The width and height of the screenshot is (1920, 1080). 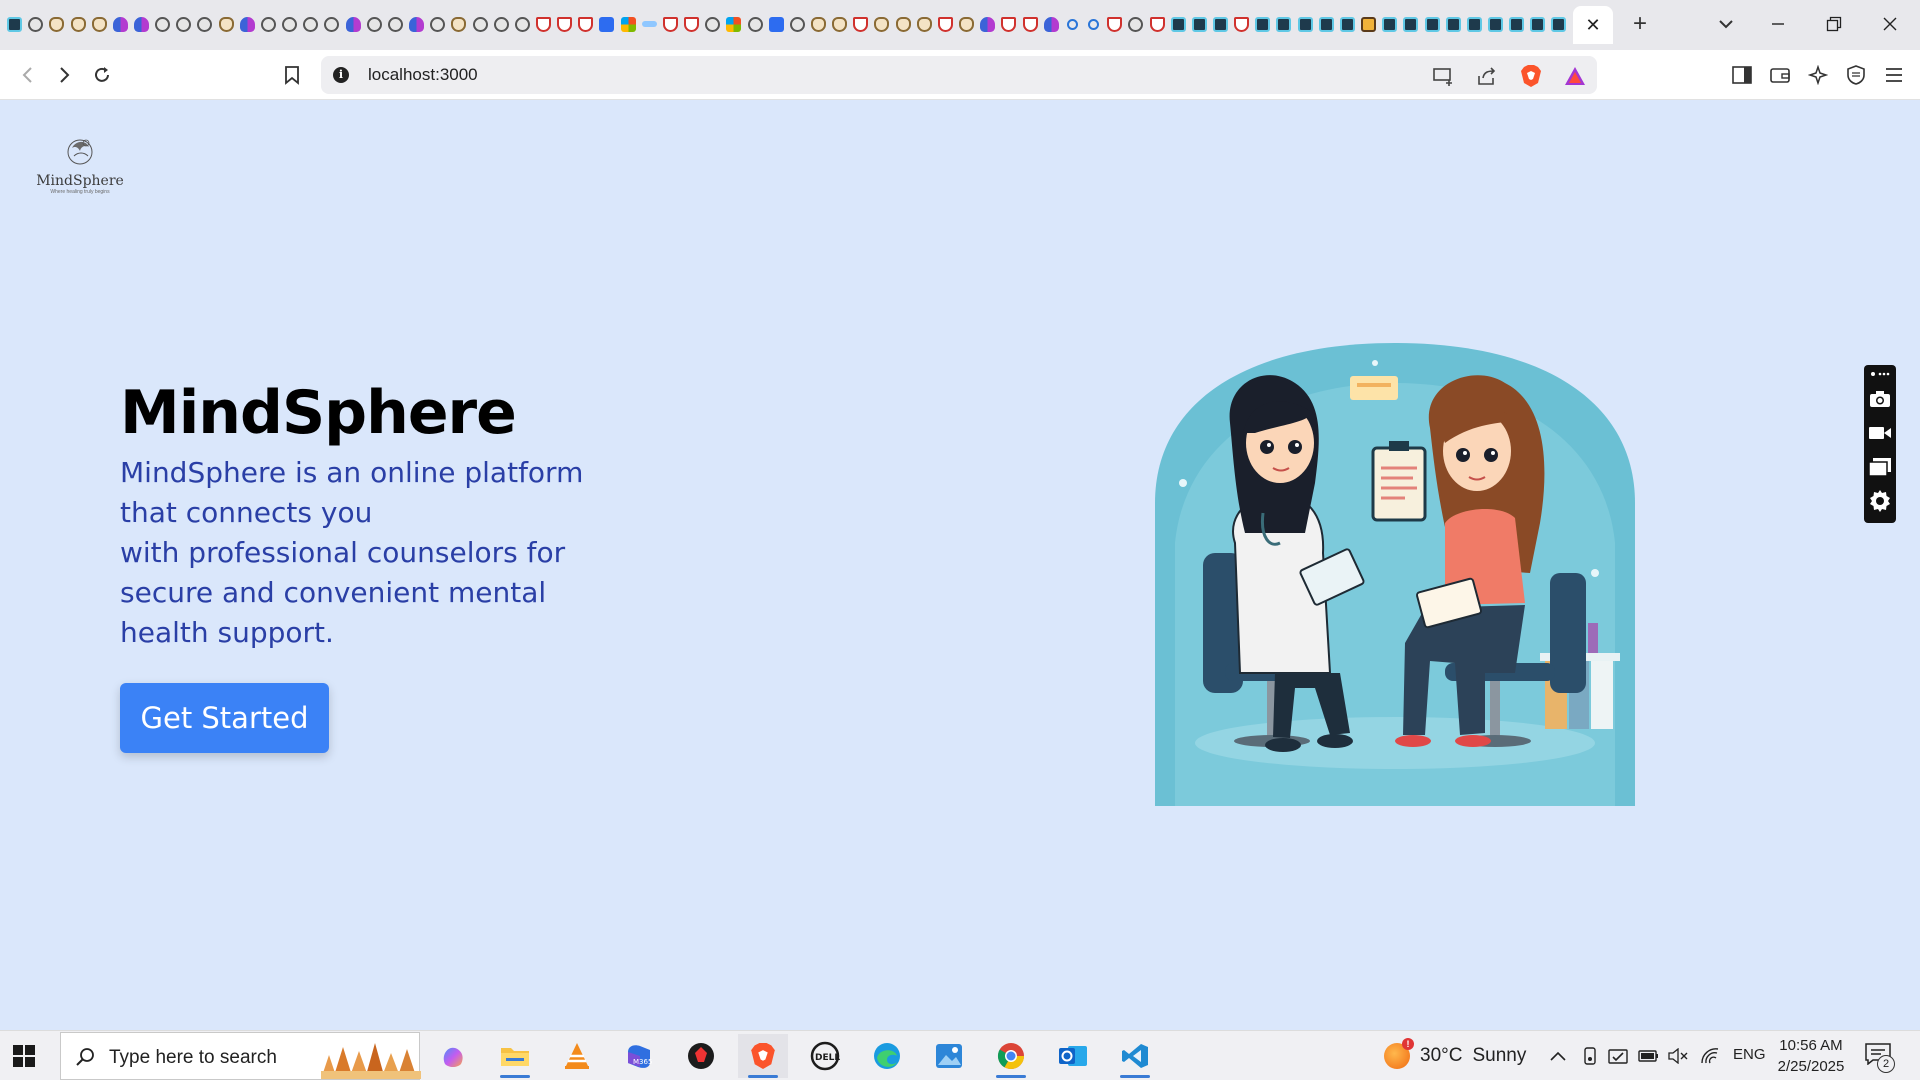 What do you see at coordinates (1487, 76) in the screenshot?
I see `share-icon` at bounding box center [1487, 76].